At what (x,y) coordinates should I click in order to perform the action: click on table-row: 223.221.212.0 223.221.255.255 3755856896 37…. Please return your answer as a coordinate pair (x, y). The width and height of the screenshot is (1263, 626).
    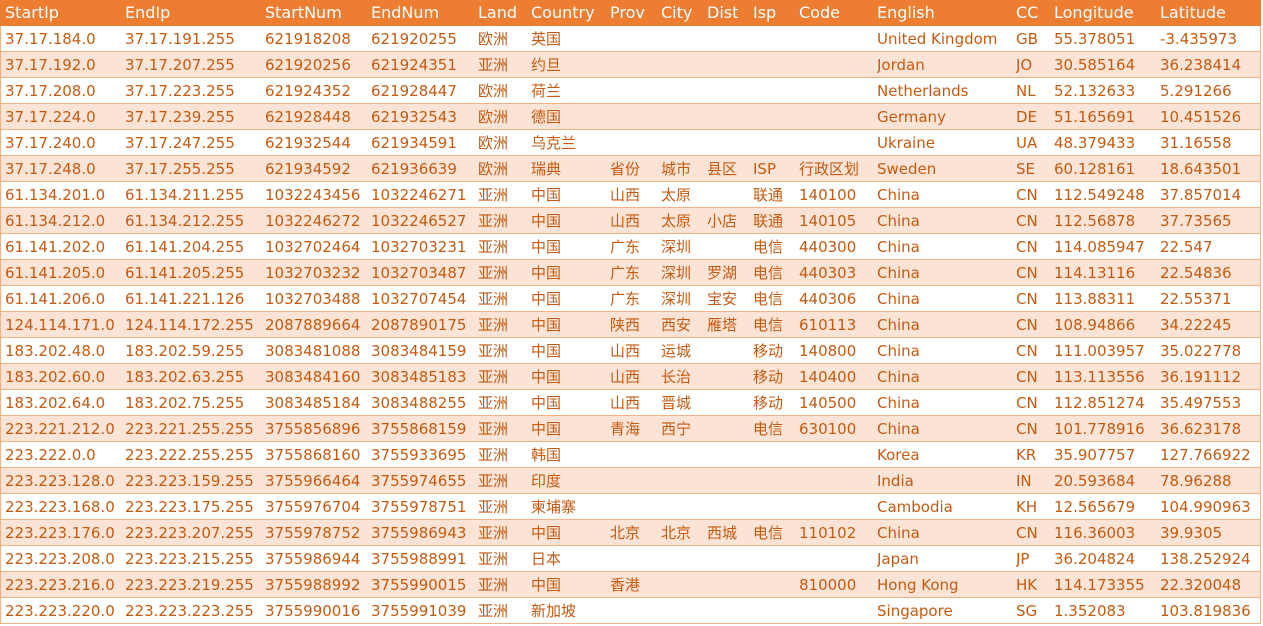
    Looking at the image, I should click on (630, 429).